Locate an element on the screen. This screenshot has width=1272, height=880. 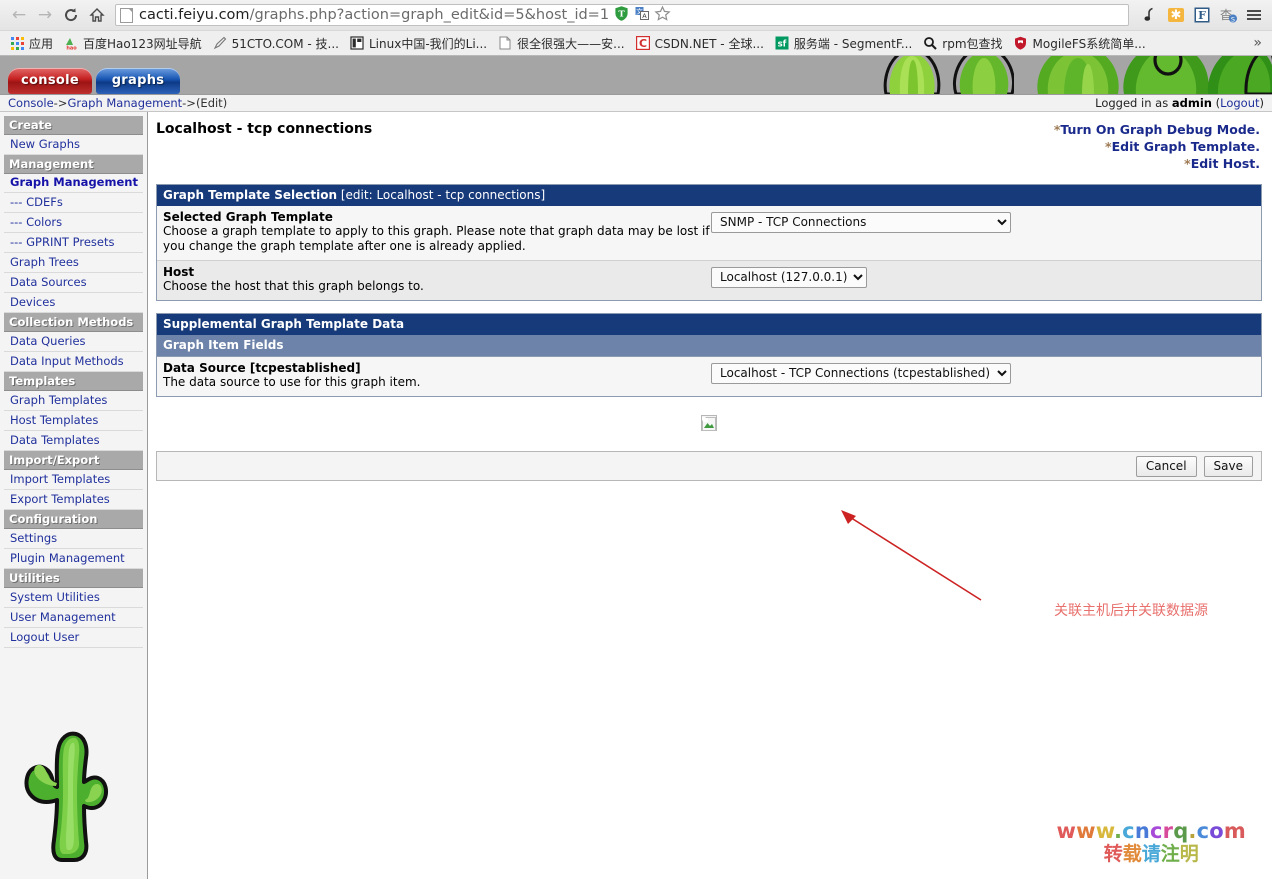
star-icon is located at coordinates (662, 15).